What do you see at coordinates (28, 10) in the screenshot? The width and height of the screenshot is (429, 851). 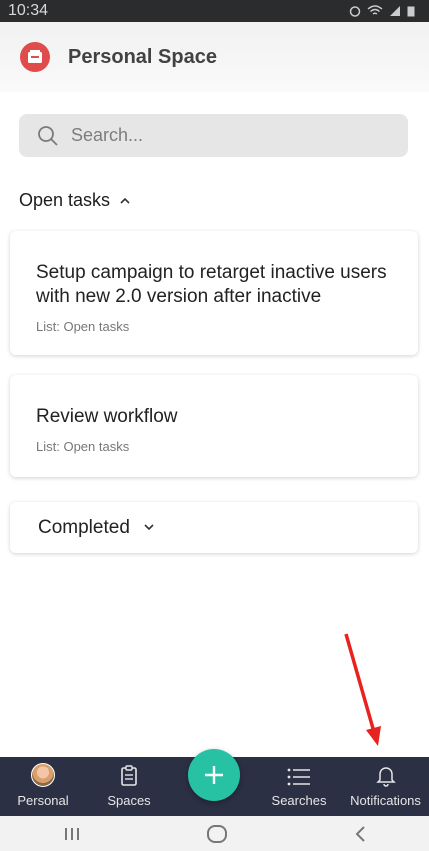 I see `status-time: 10:34` at bounding box center [28, 10].